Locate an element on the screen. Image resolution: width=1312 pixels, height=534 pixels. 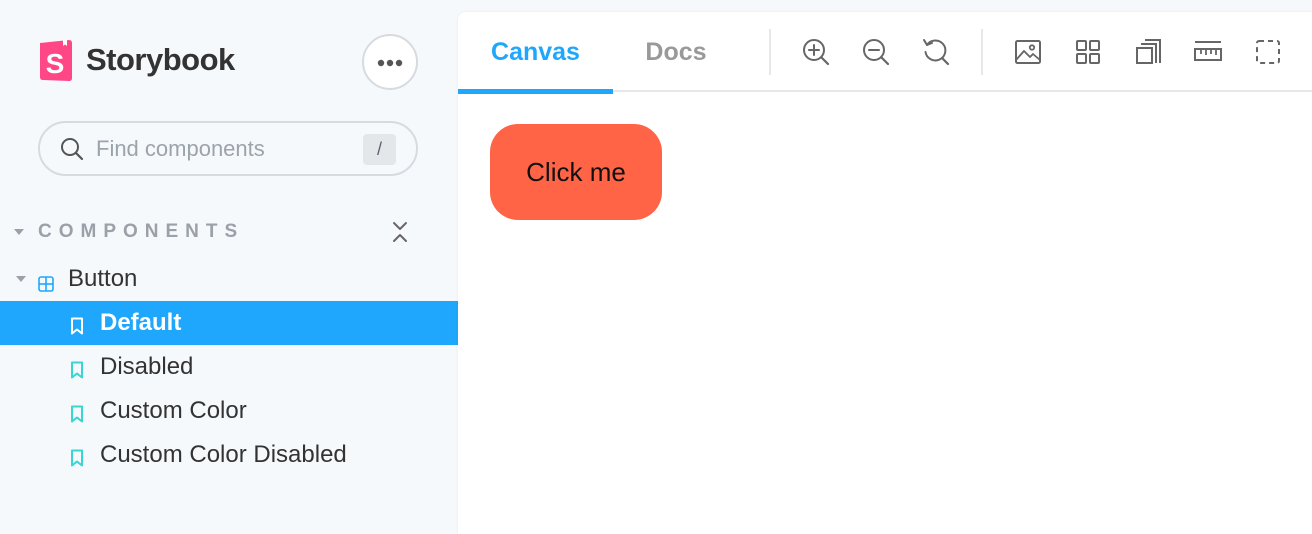
outline-icon is located at coordinates (1268, 52).